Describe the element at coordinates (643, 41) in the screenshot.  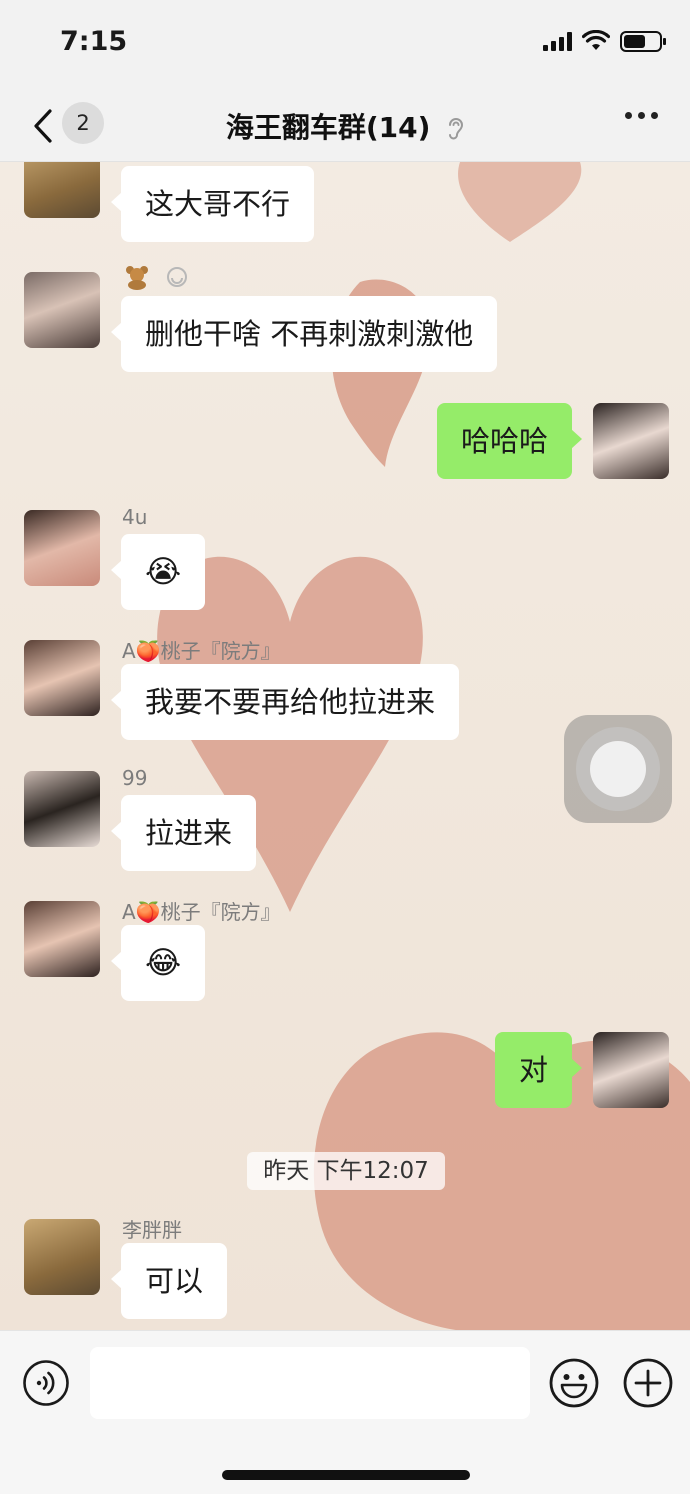
I see `battery-icon` at that location.